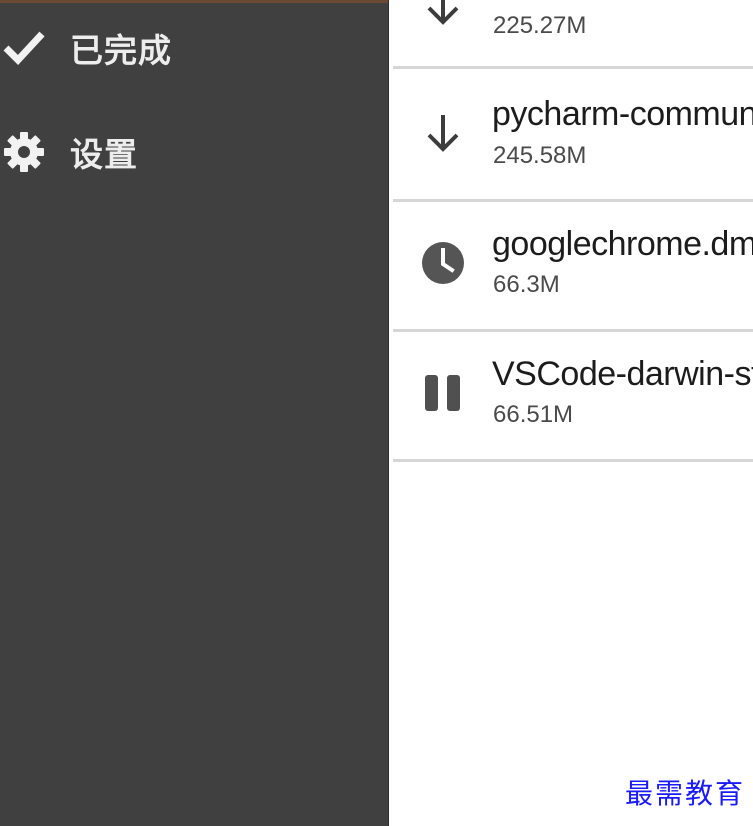  What do you see at coordinates (622, 114) in the screenshot?
I see `file-name: pycharm-community` at bounding box center [622, 114].